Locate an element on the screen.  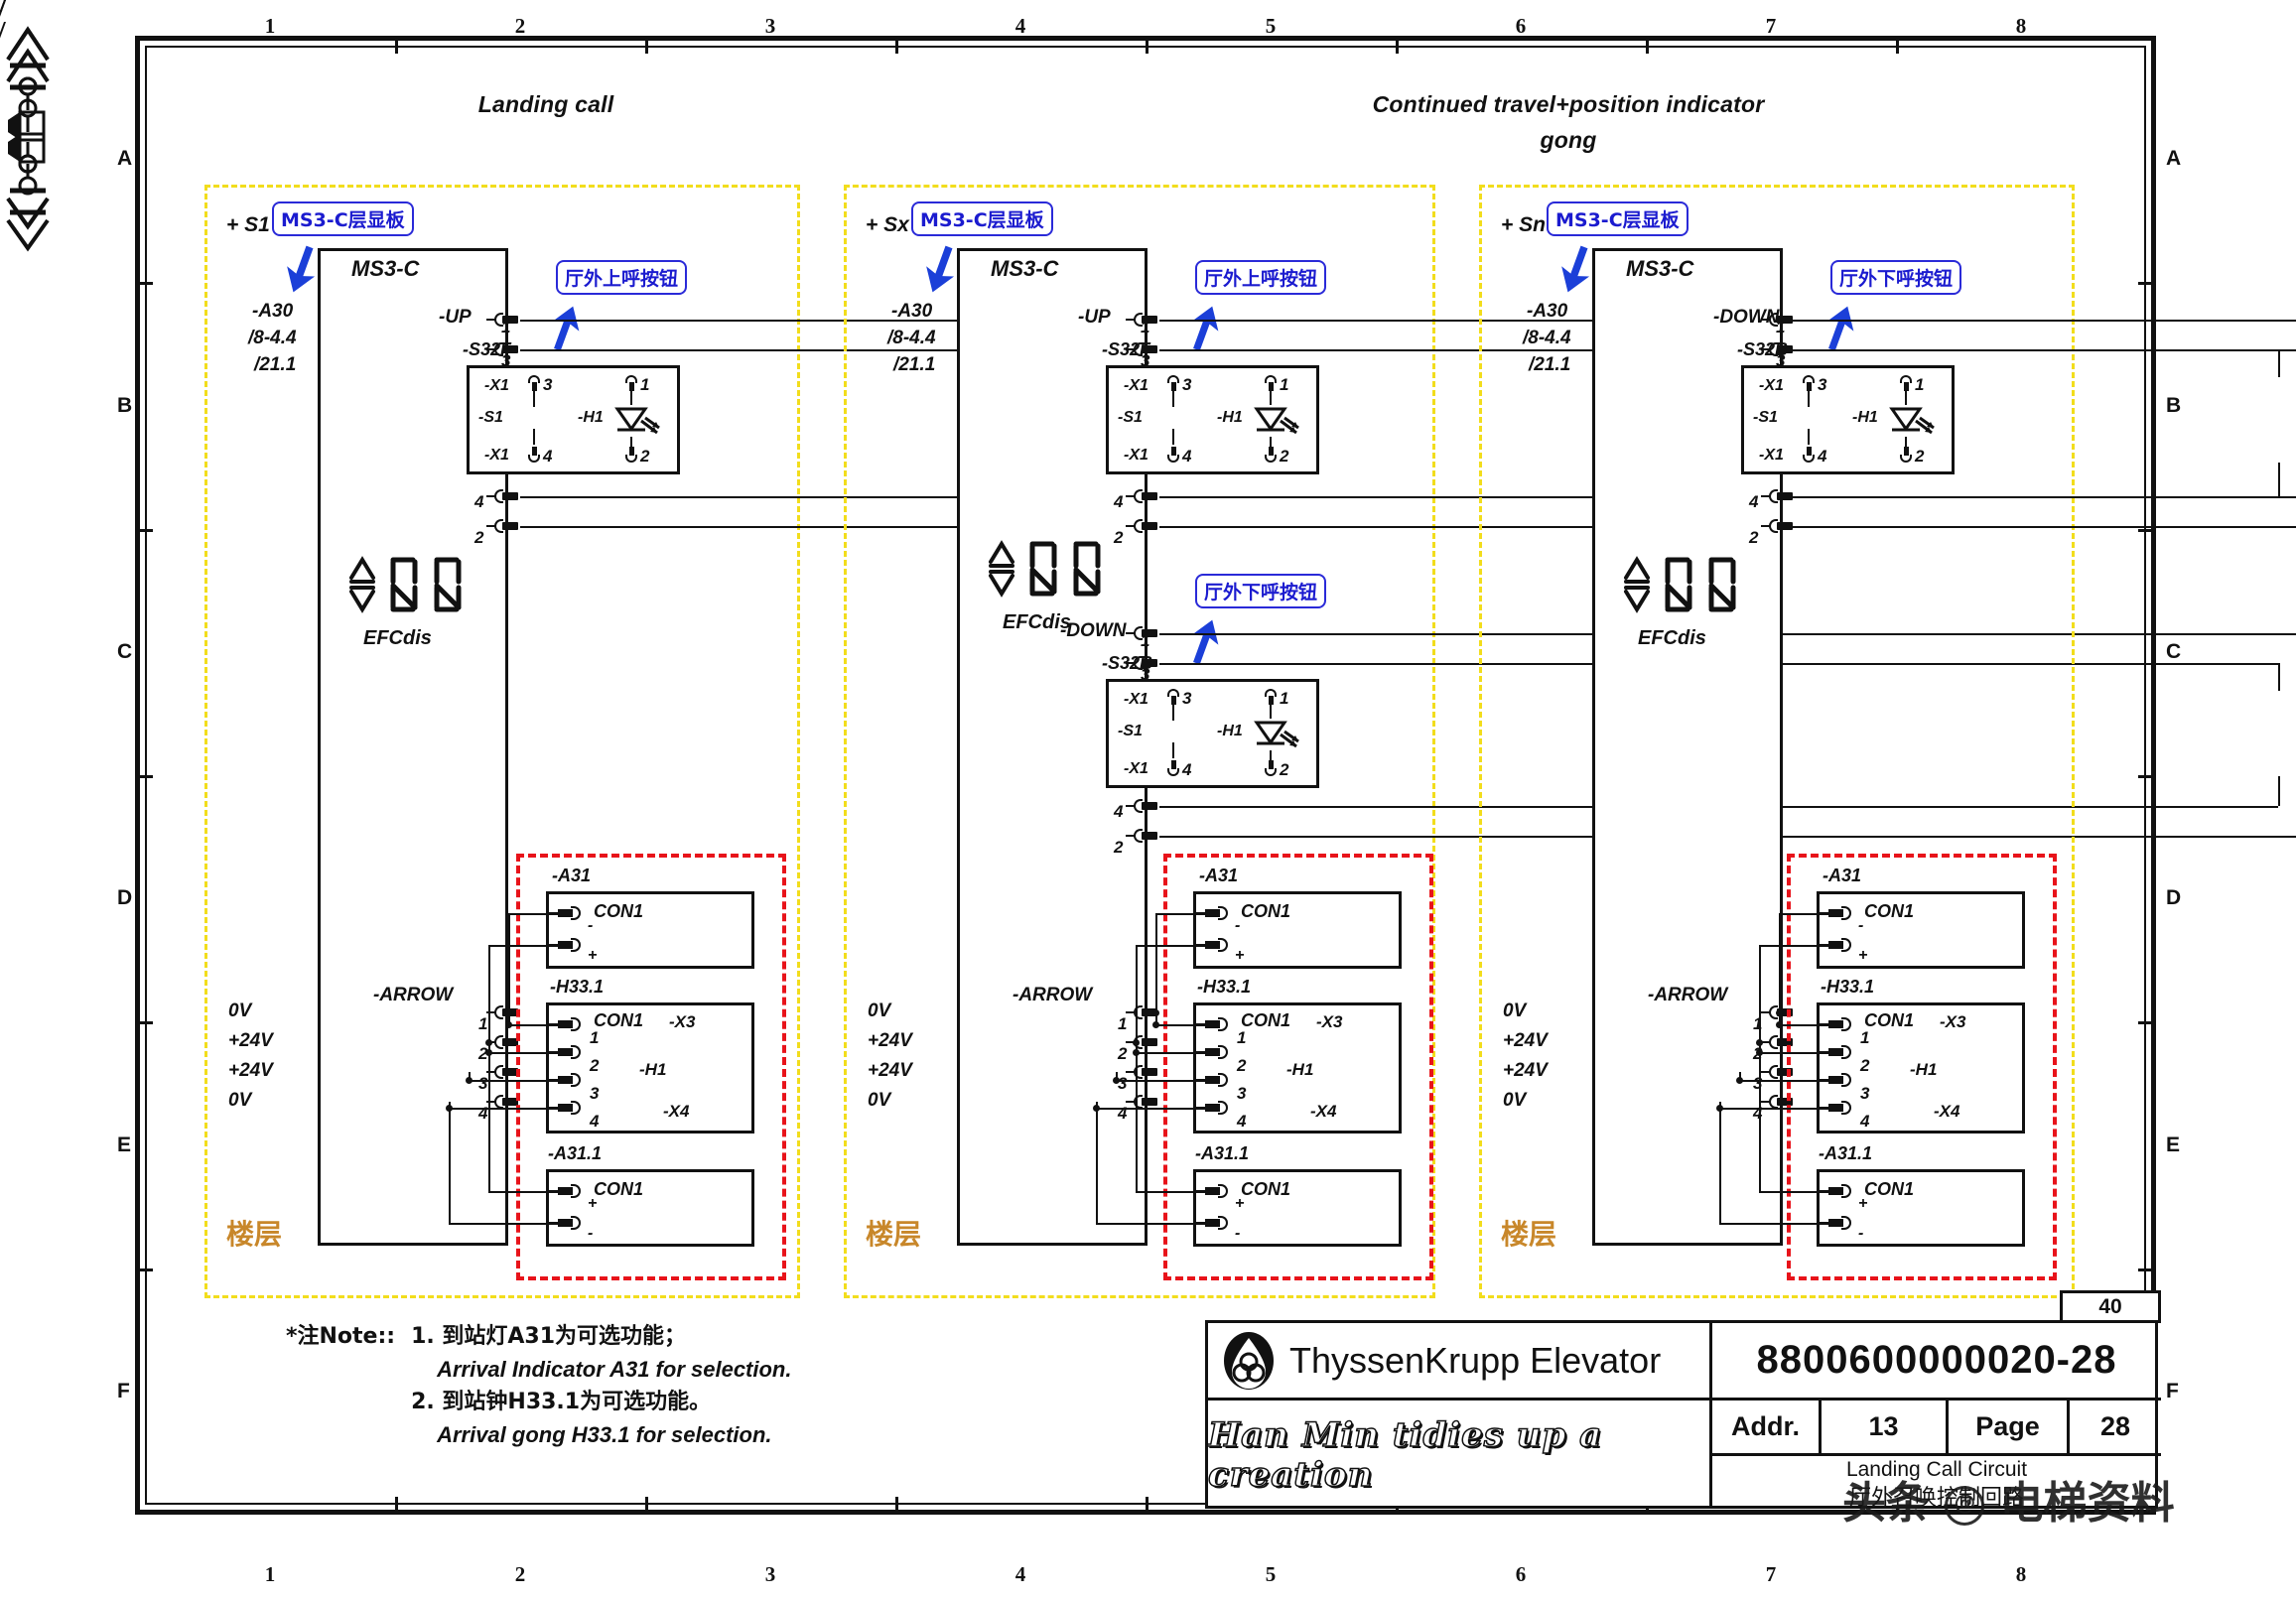
arrow-voltage-1-right: 0V is located at coordinates (1515, 1011).